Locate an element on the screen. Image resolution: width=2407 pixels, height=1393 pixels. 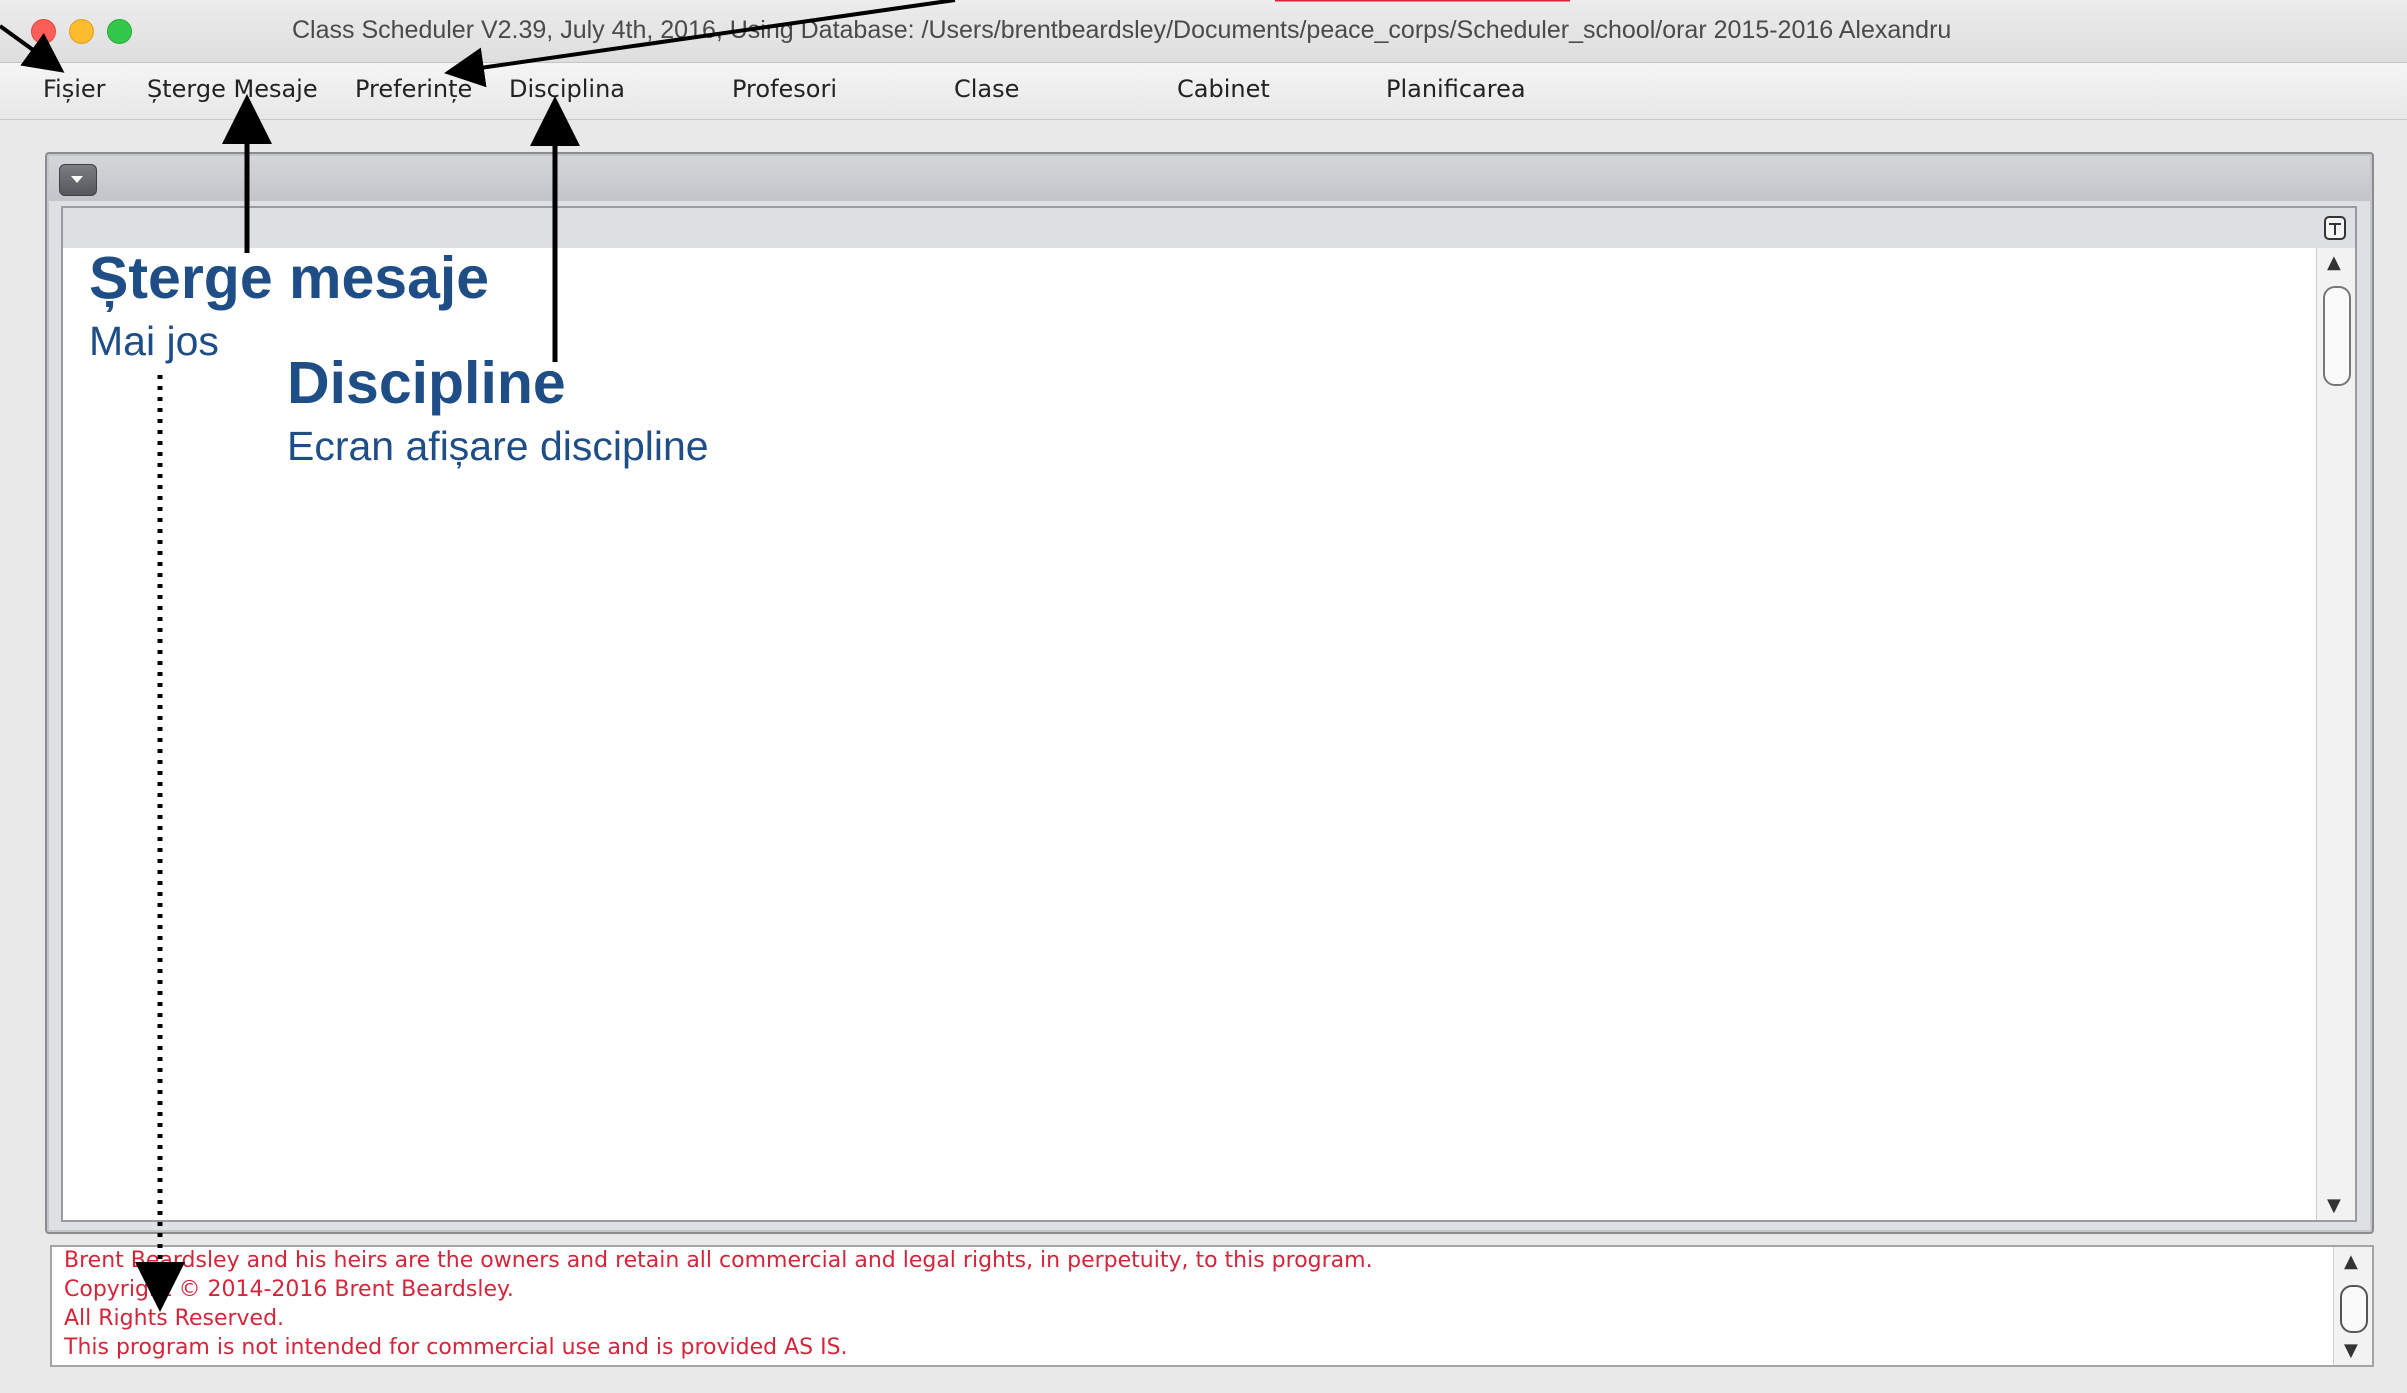
panel-layout-icon is located at coordinates (2335, 228).